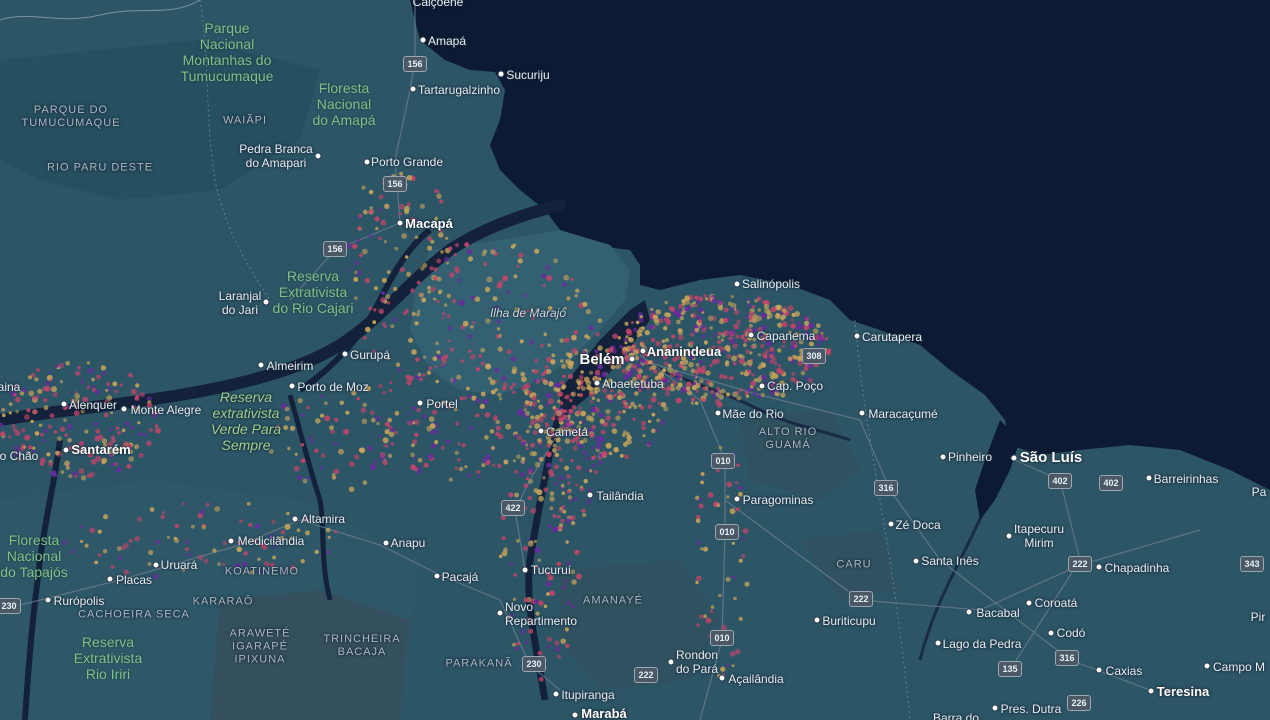  What do you see at coordinates (848, 621) in the screenshot?
I see `label-buriticupu: Buriticupu` at bounding box center [848, 621].